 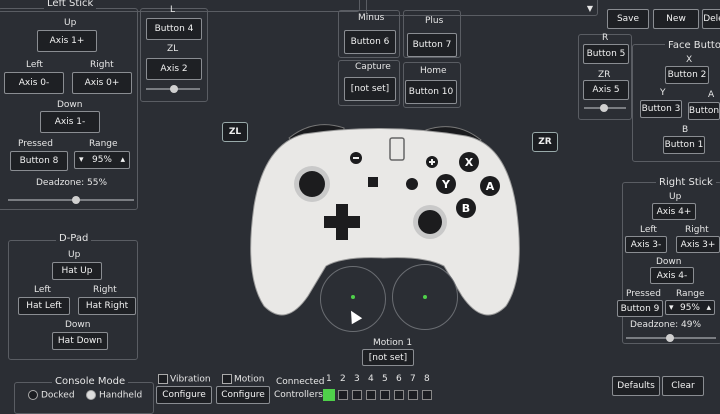 What do you see at coordinates (604, 75) in the screenshot?
I see `zr-label: ZR` at bounding box center [604, 75].